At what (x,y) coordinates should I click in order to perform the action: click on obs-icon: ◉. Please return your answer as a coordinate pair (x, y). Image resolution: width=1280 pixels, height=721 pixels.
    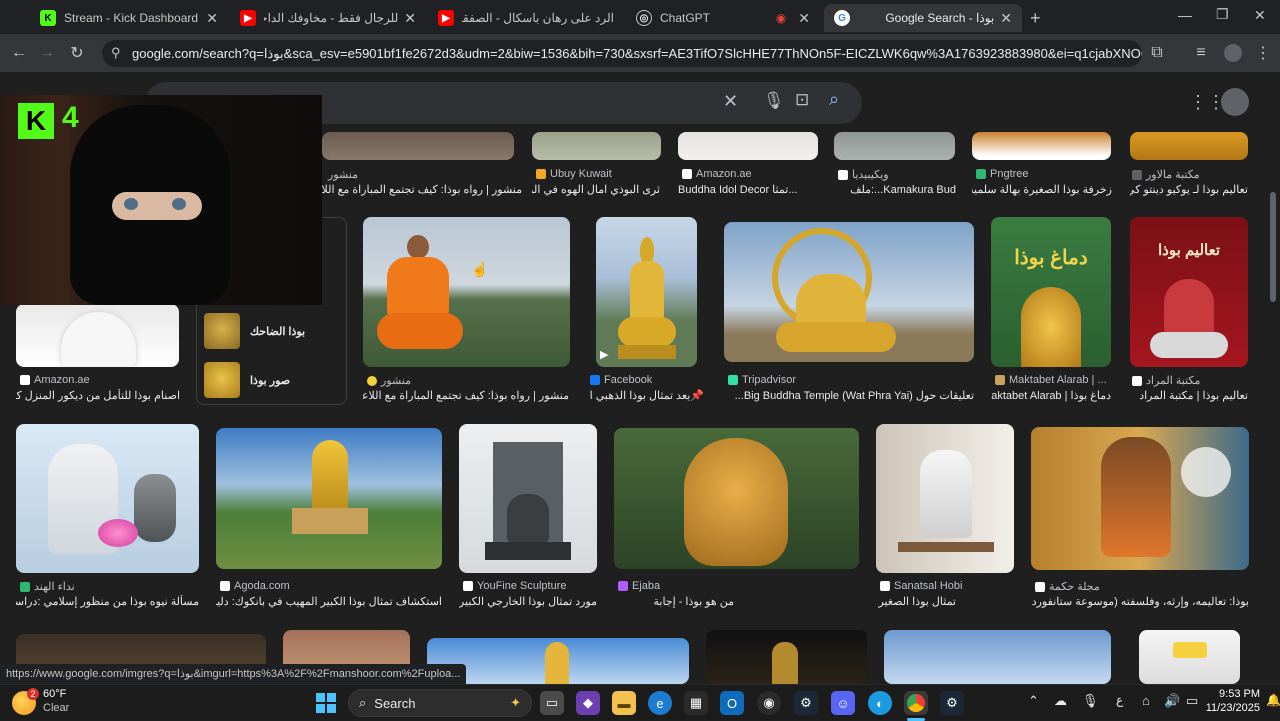
    Looking at the image, I should click on (769, 703).